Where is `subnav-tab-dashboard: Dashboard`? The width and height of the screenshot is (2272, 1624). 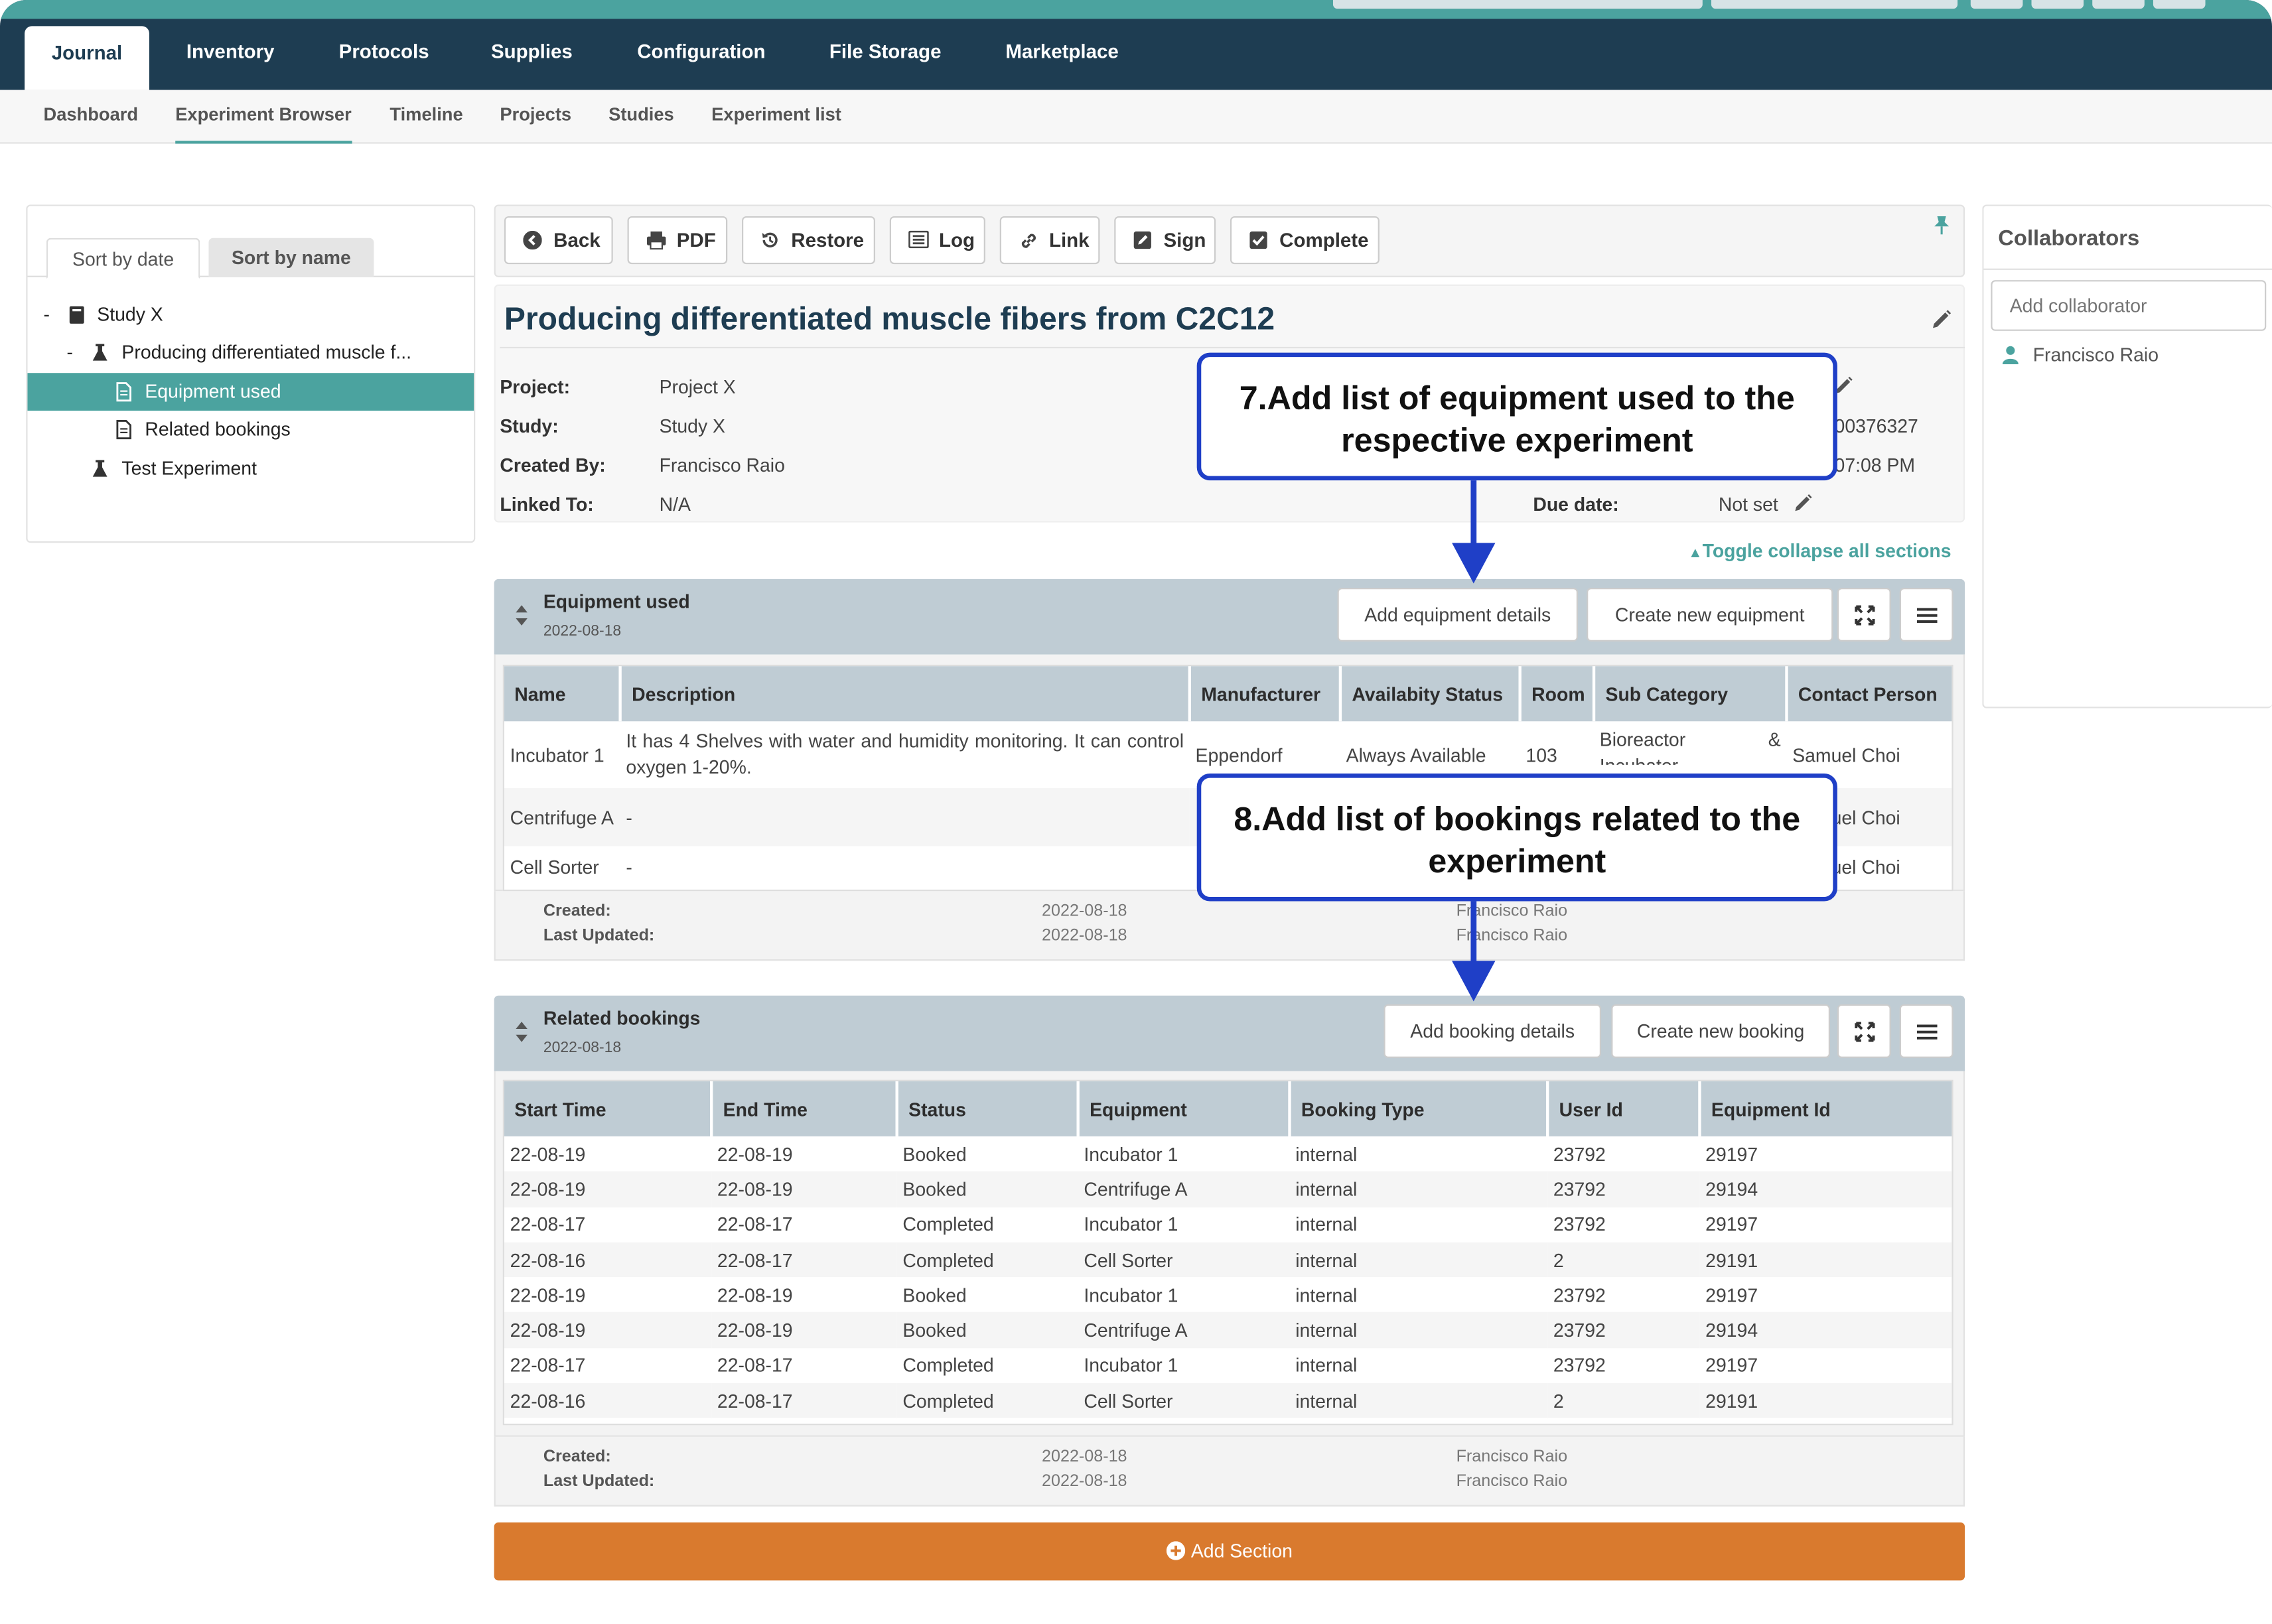 subnav-tab-dashboard: Dashboard is located at coordinates (91, 117).